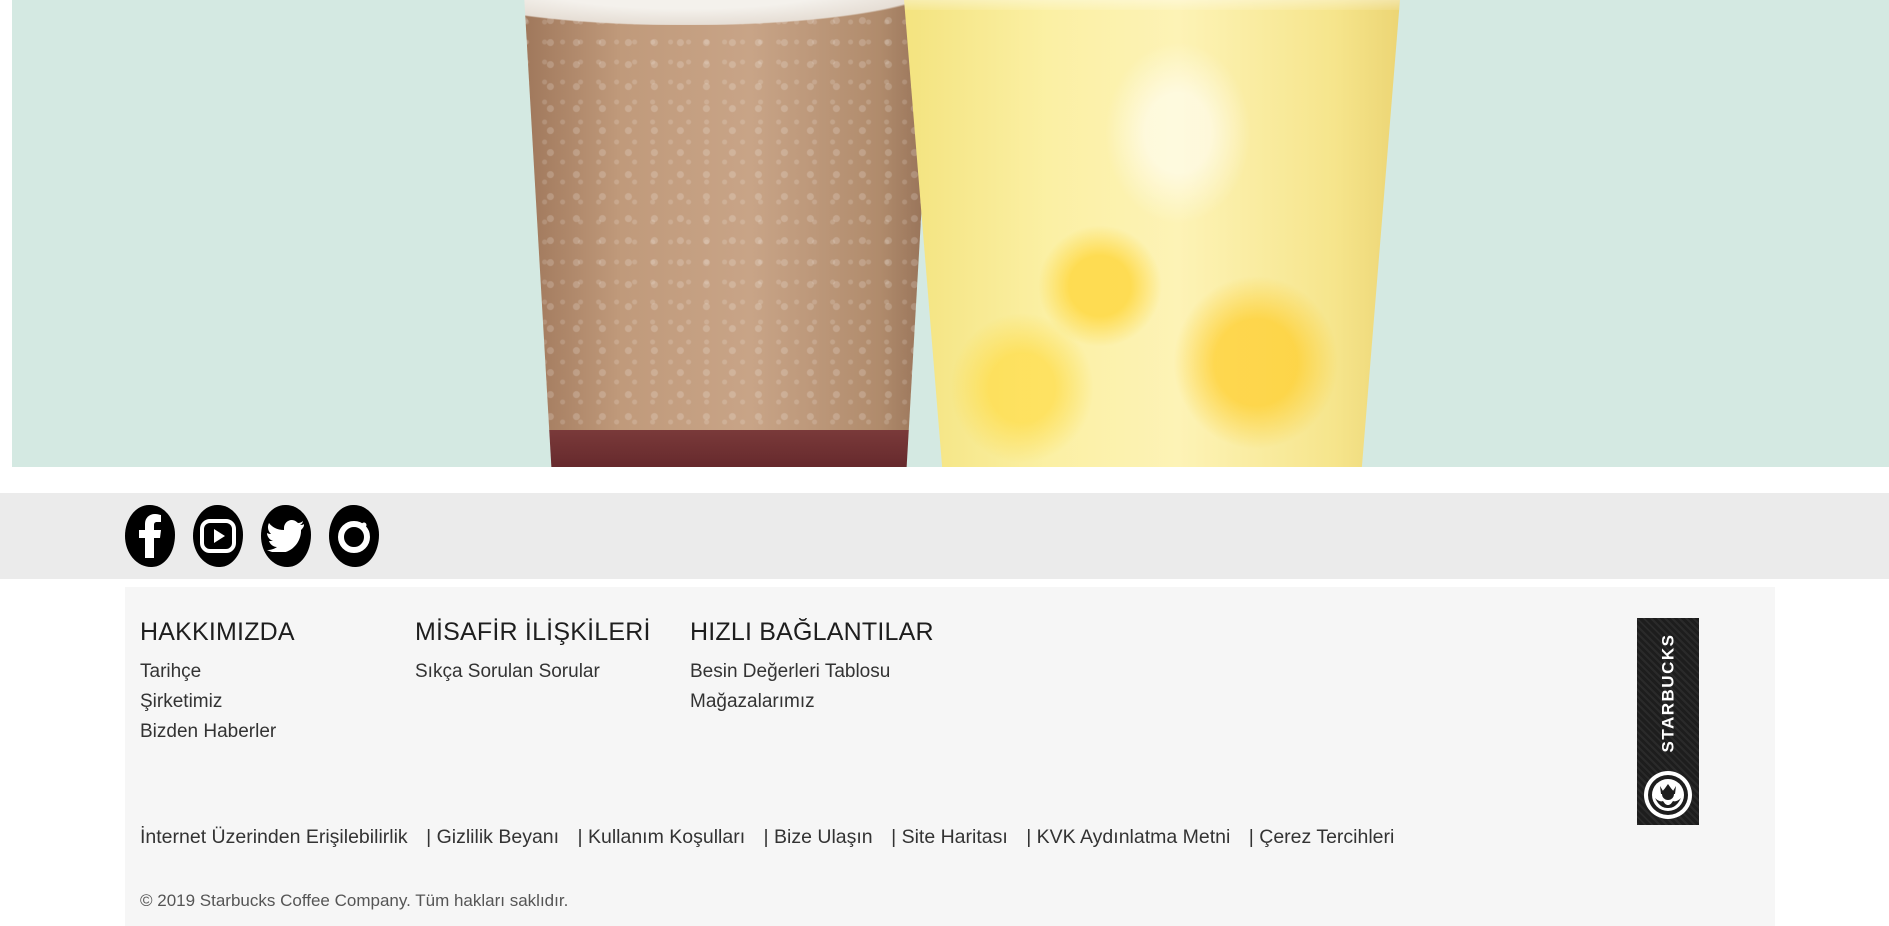 This screenshot has height=926, width=1889. Describe the element at coordinates (354, 536) in the screenshot. I see `instagram-icon` at that location.